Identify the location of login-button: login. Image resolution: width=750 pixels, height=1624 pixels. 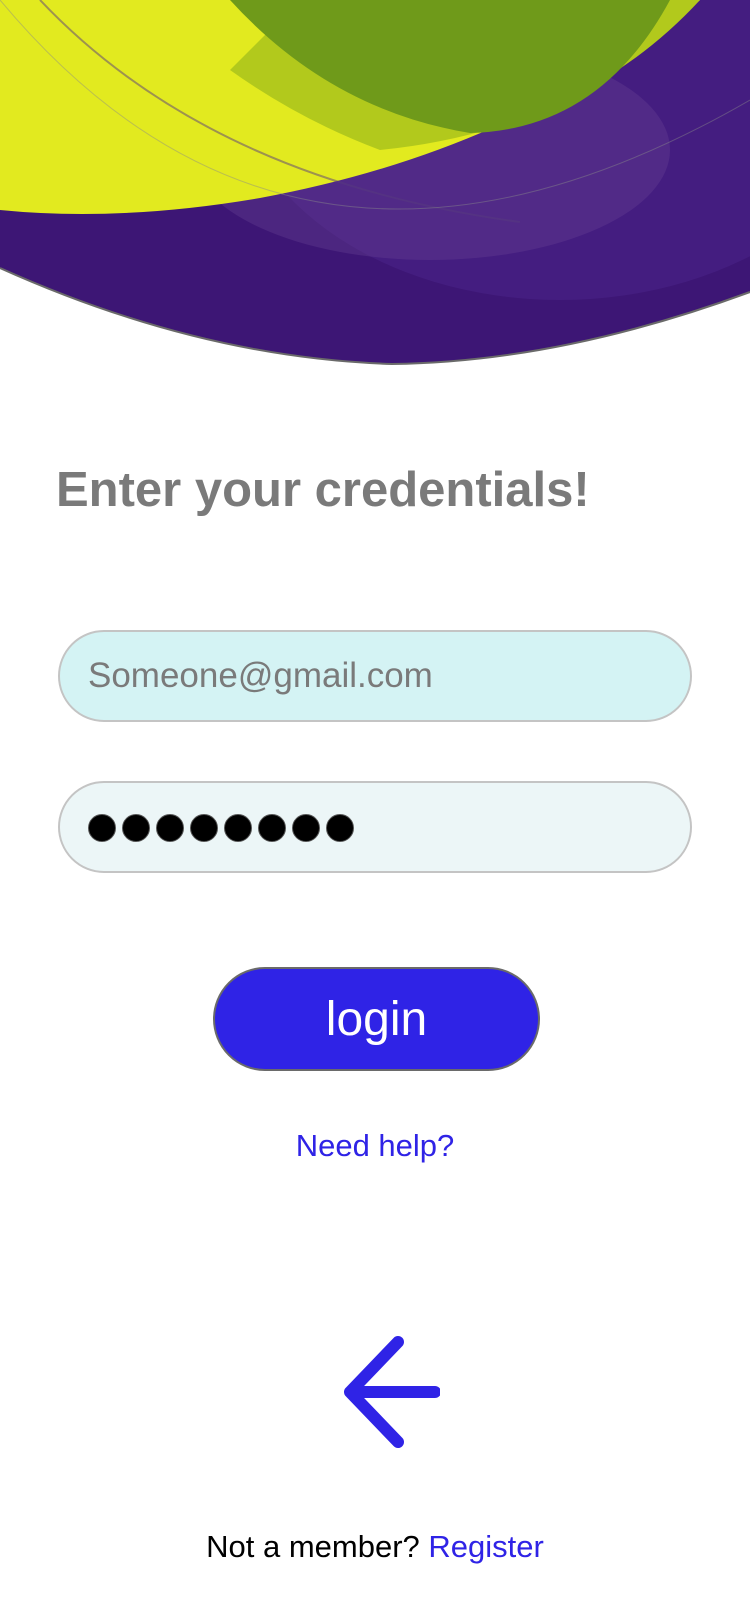
(376, 1019).